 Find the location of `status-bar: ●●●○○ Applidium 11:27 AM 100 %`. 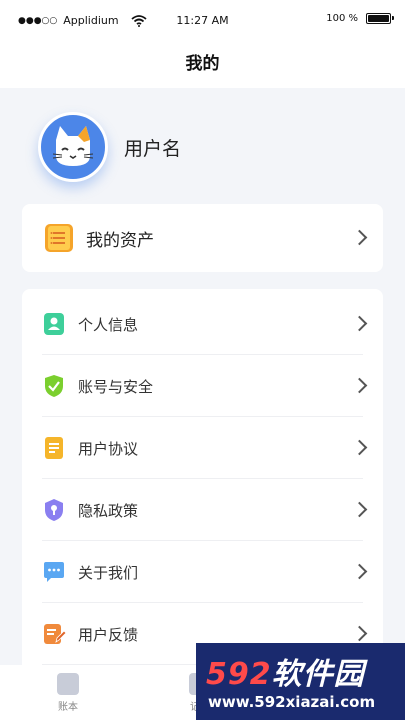

status-bar: ●●●○○ Applidium 11:27 AM 100 % is located at coordinates (202, 20).